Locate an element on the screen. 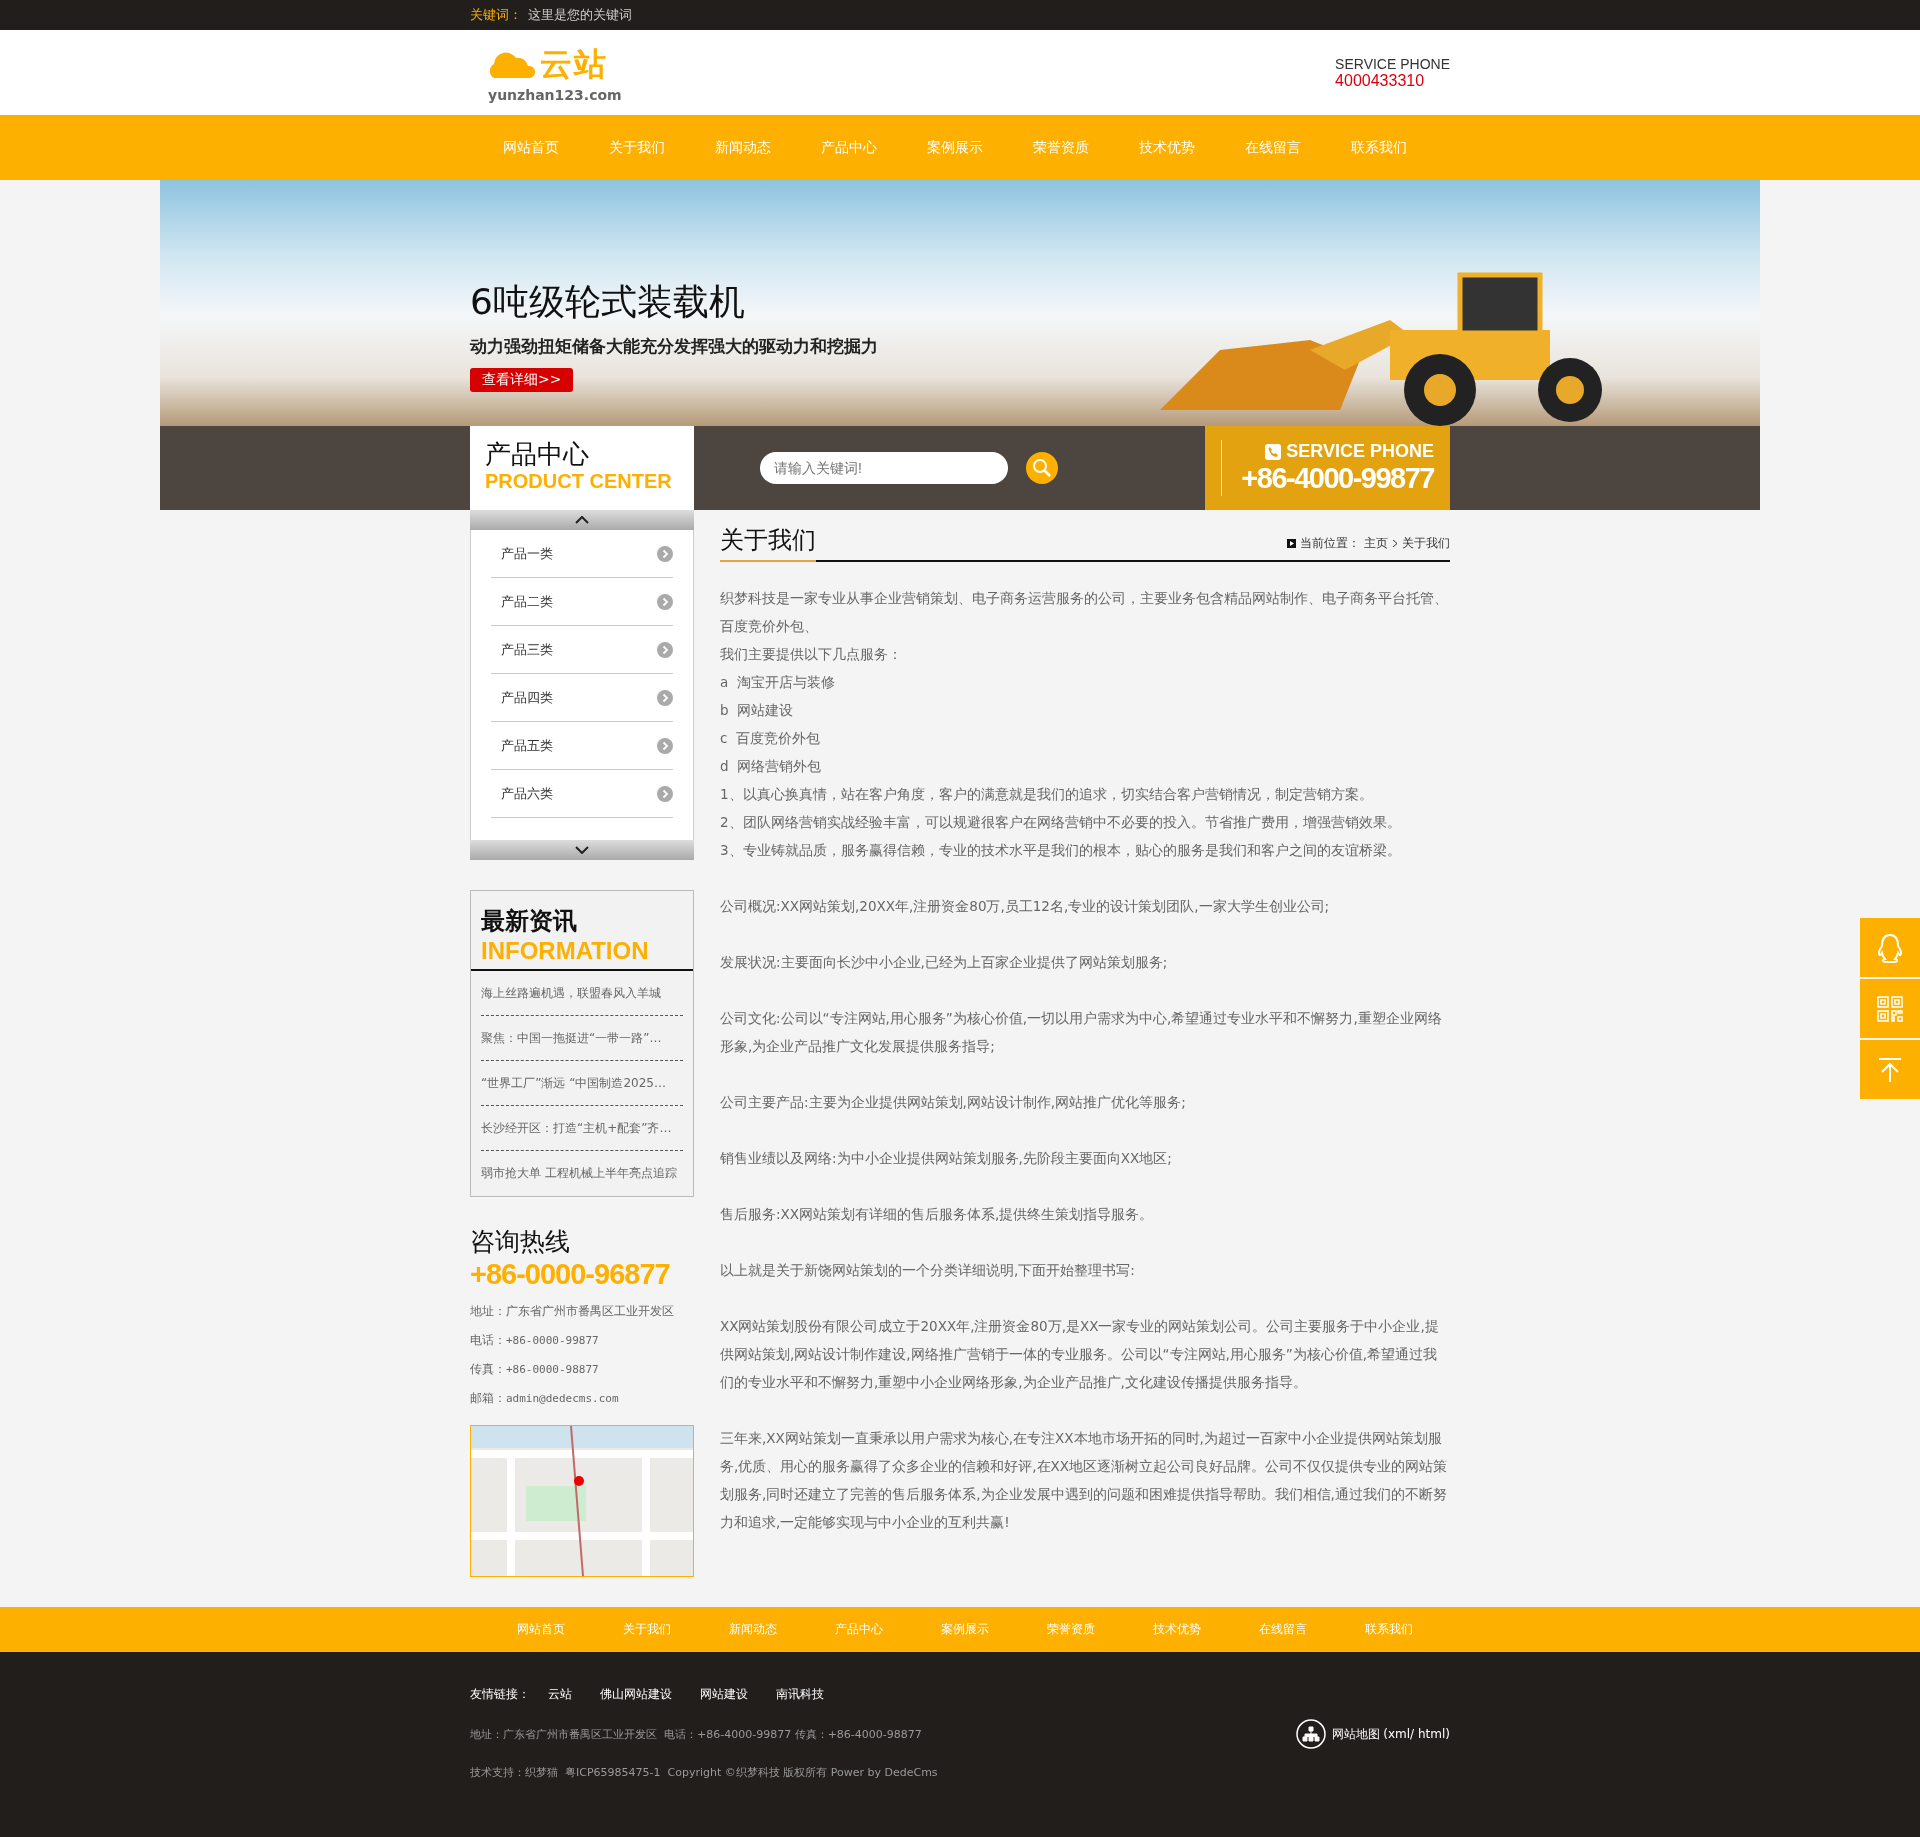 Image resolution: width=1920 pixels, height=1837 pixels. search-field: 请输入关键词! is located at coordinates (884, 468).